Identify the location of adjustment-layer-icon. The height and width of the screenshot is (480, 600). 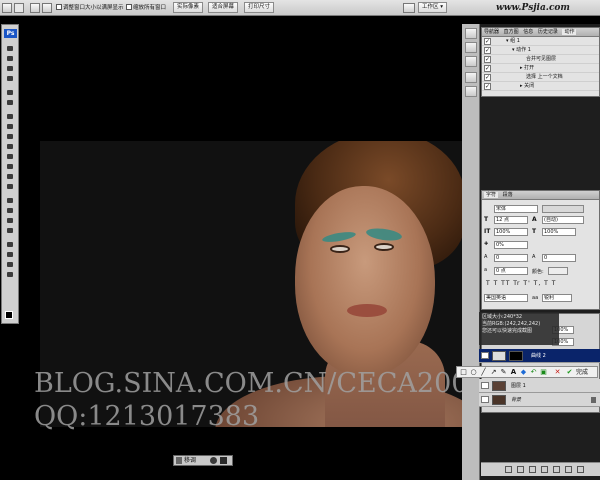
(544, 469).